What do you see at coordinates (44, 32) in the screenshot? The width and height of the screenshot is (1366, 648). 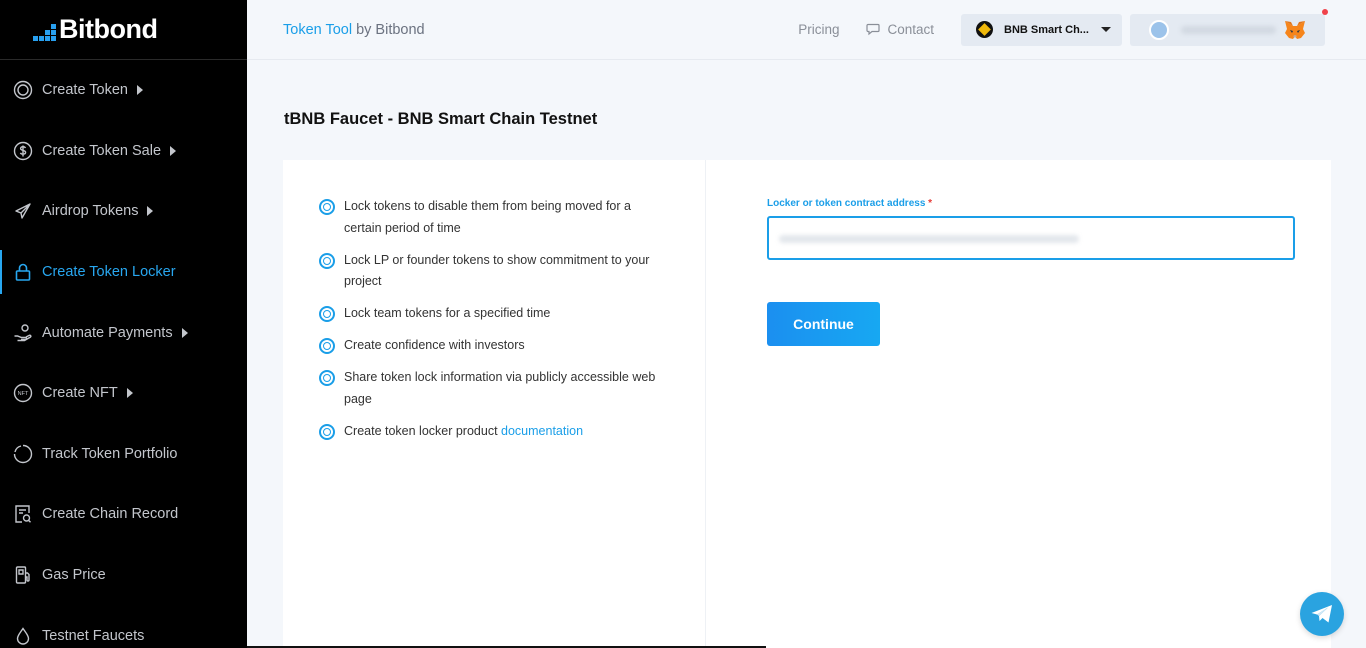 I see `logo-mark-icon` at bounding box center [44, 32].